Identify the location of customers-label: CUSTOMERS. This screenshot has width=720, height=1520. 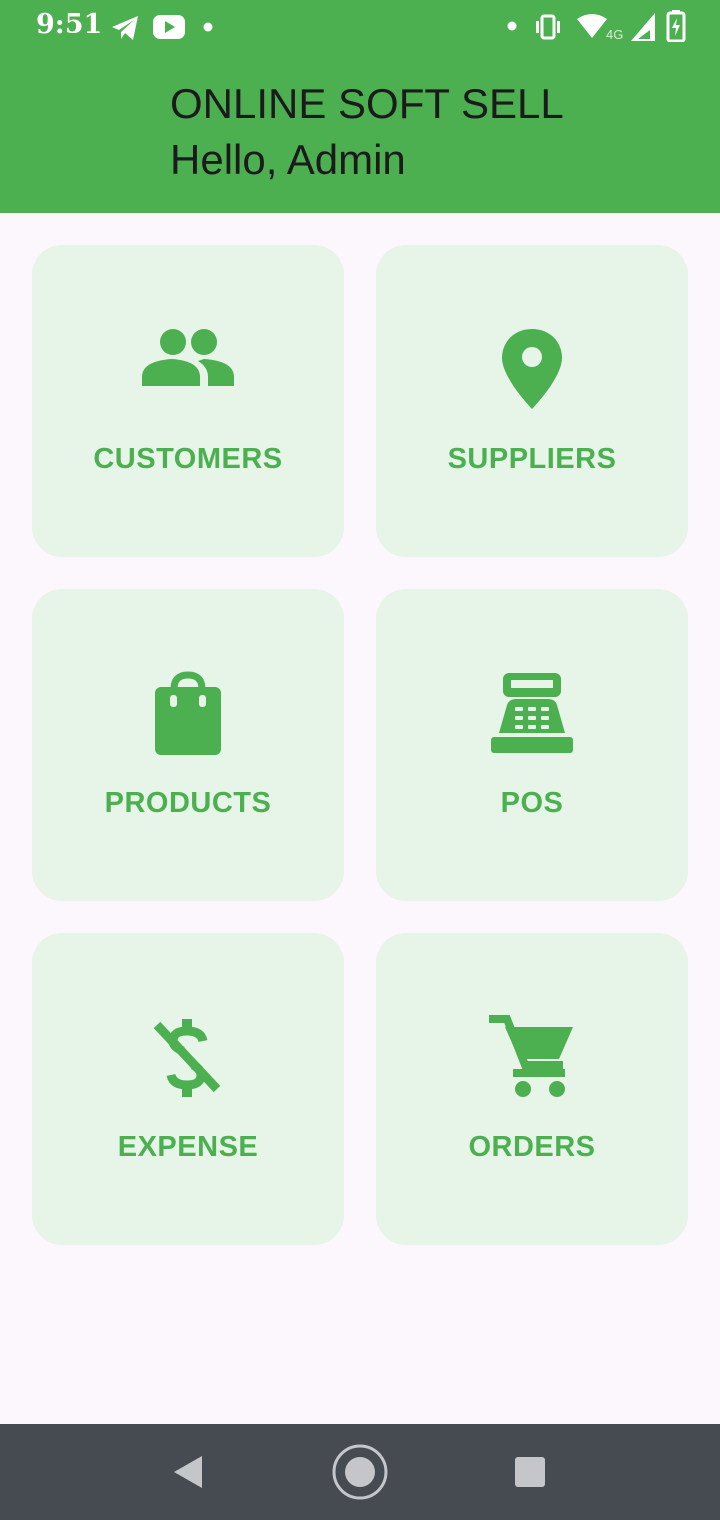
(188, 459).